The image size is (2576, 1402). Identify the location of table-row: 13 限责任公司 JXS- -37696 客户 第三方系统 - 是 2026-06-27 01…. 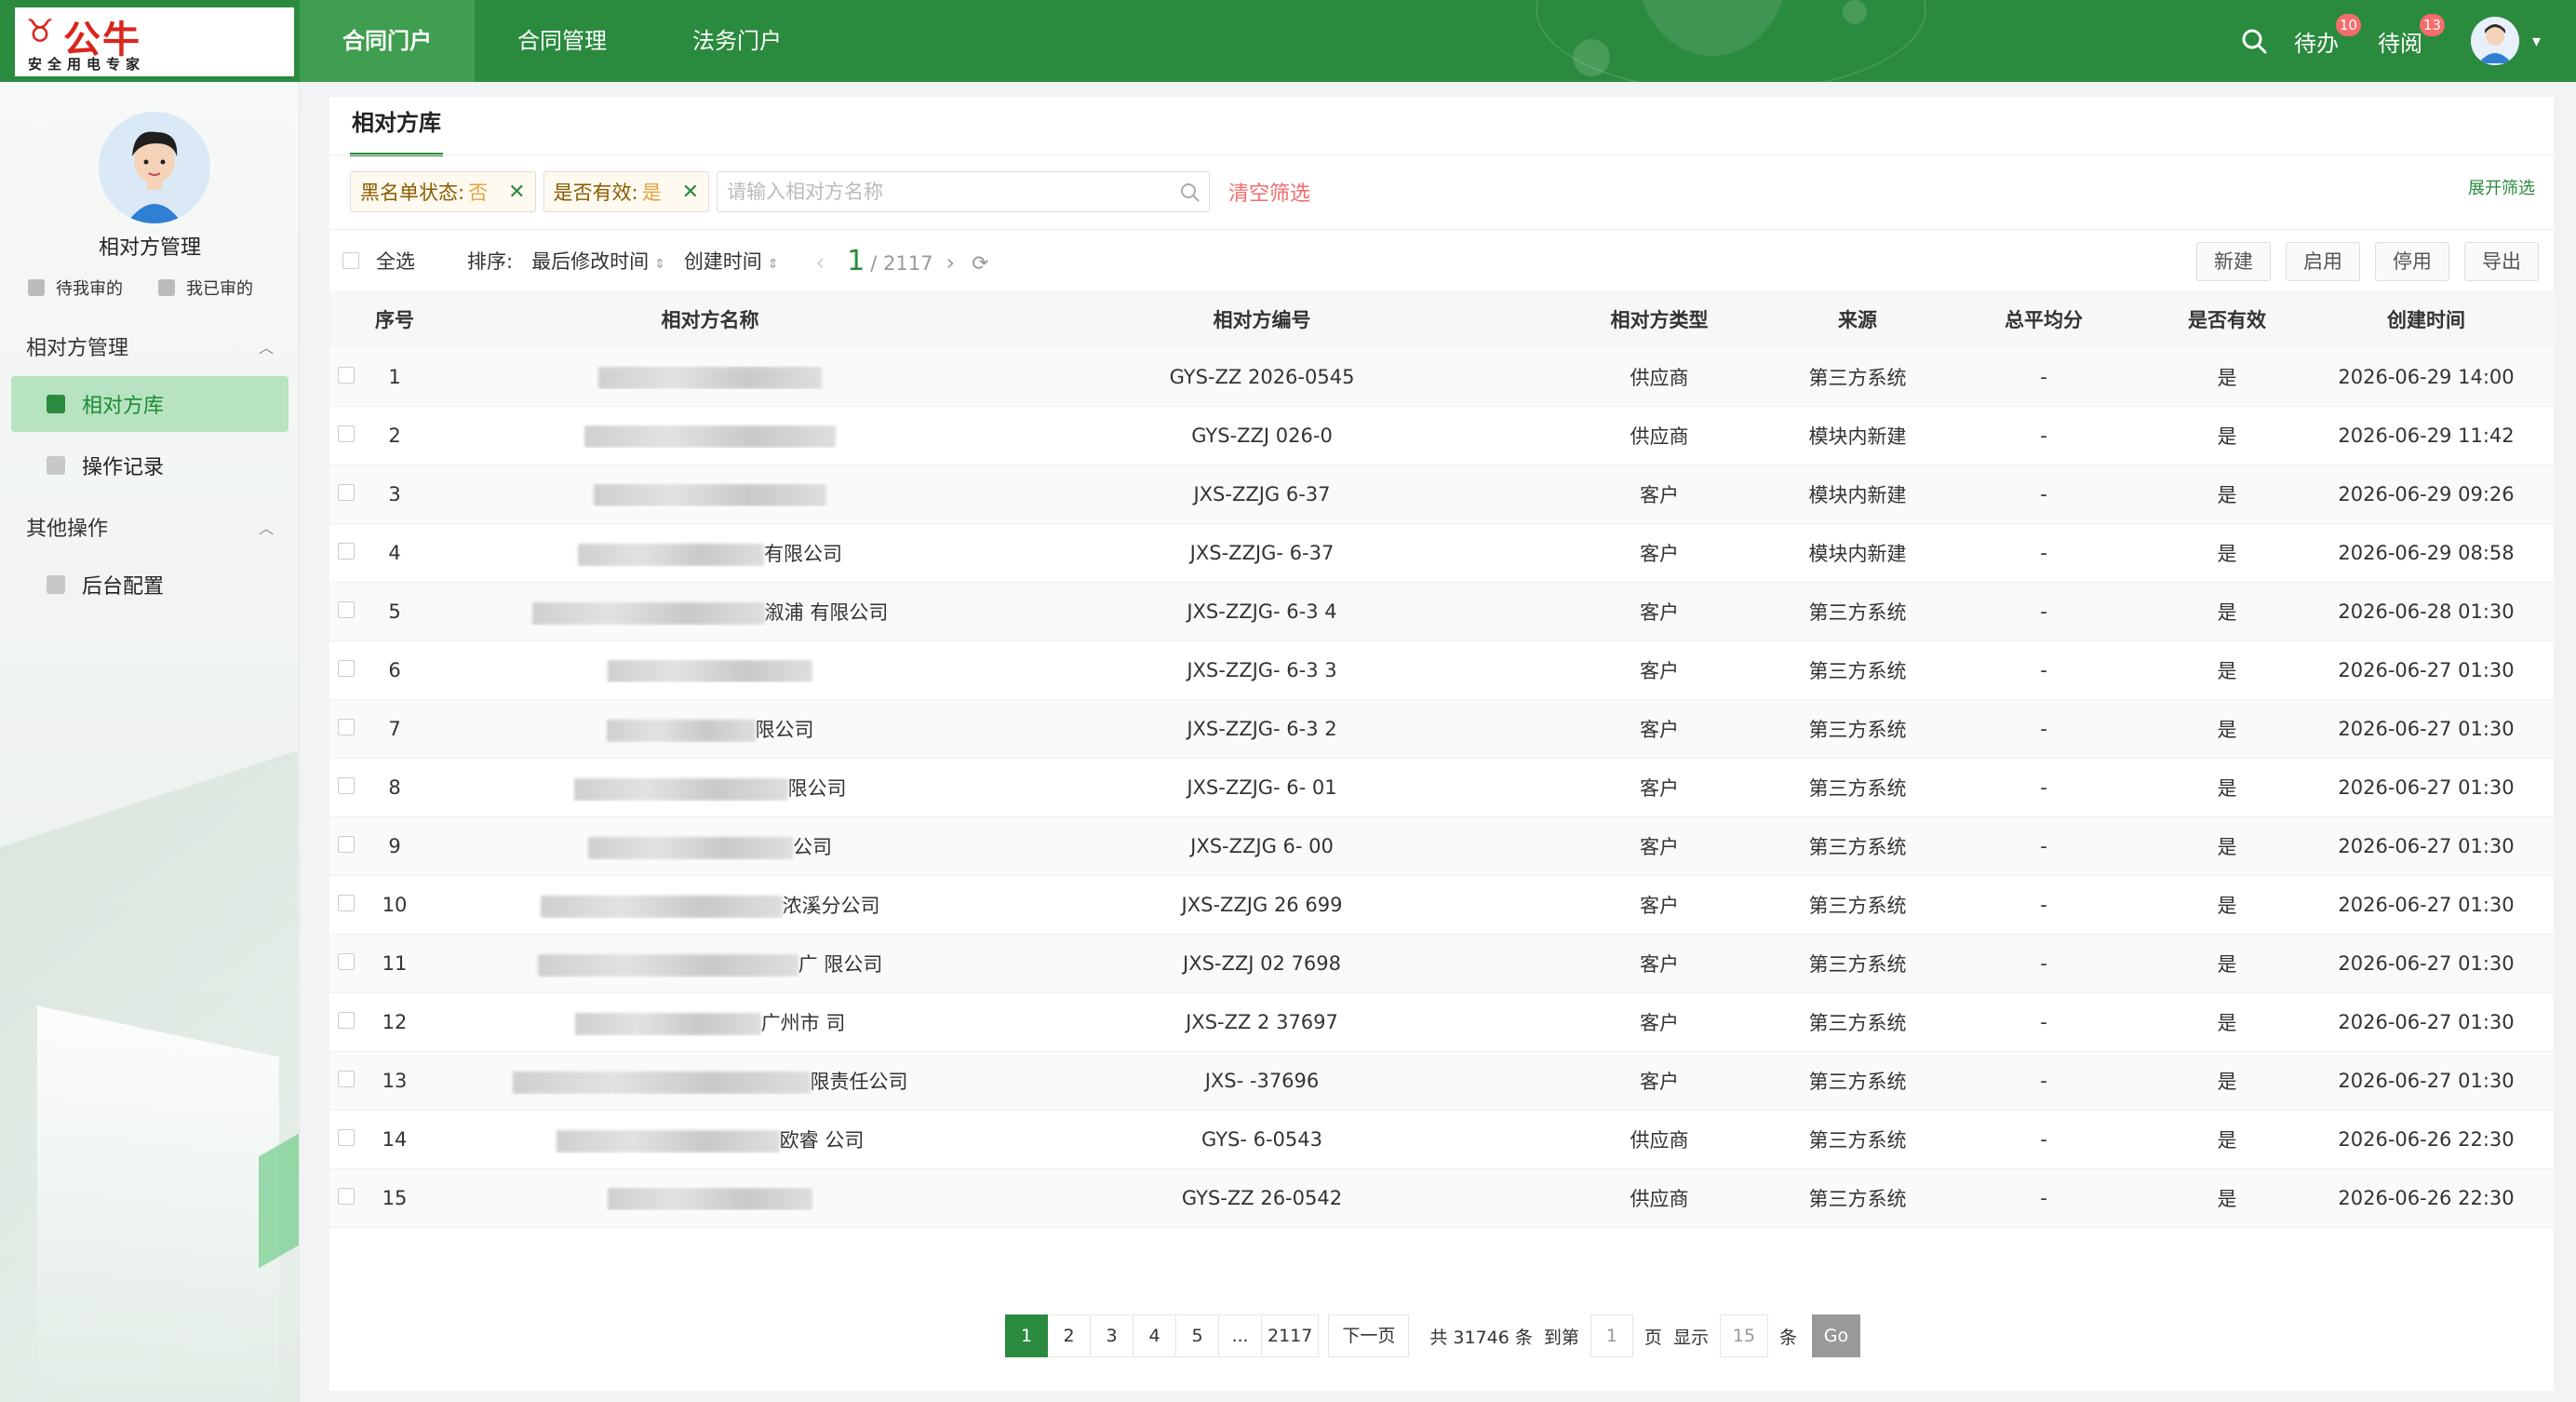
(1441, 1081).